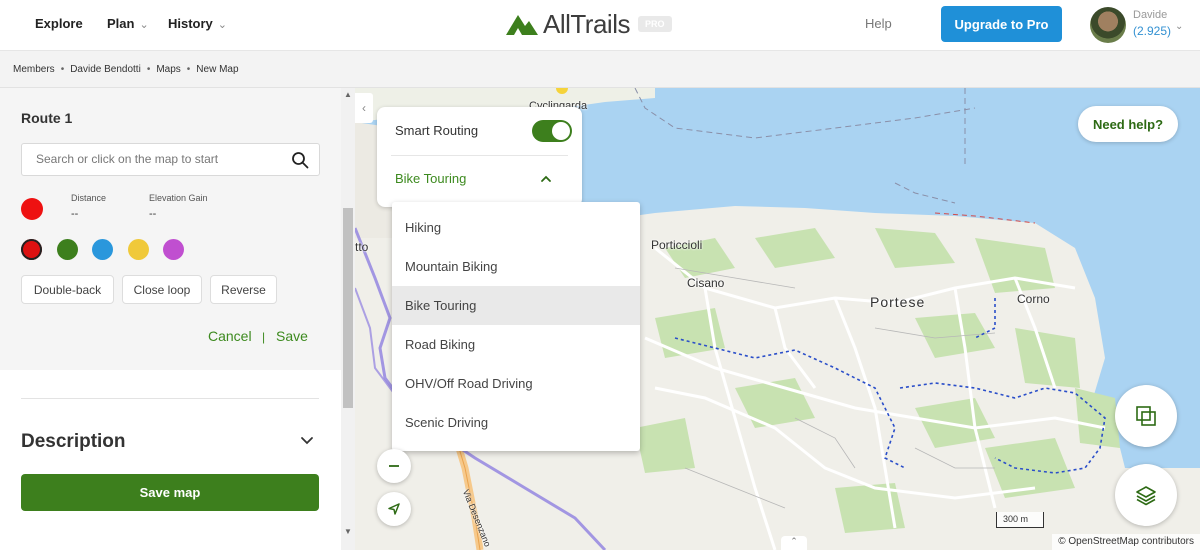  Describe the element at coordinates (105, 69) in the screenshot. I see `breadcrumb-user: Davide Bendotti` at that location.